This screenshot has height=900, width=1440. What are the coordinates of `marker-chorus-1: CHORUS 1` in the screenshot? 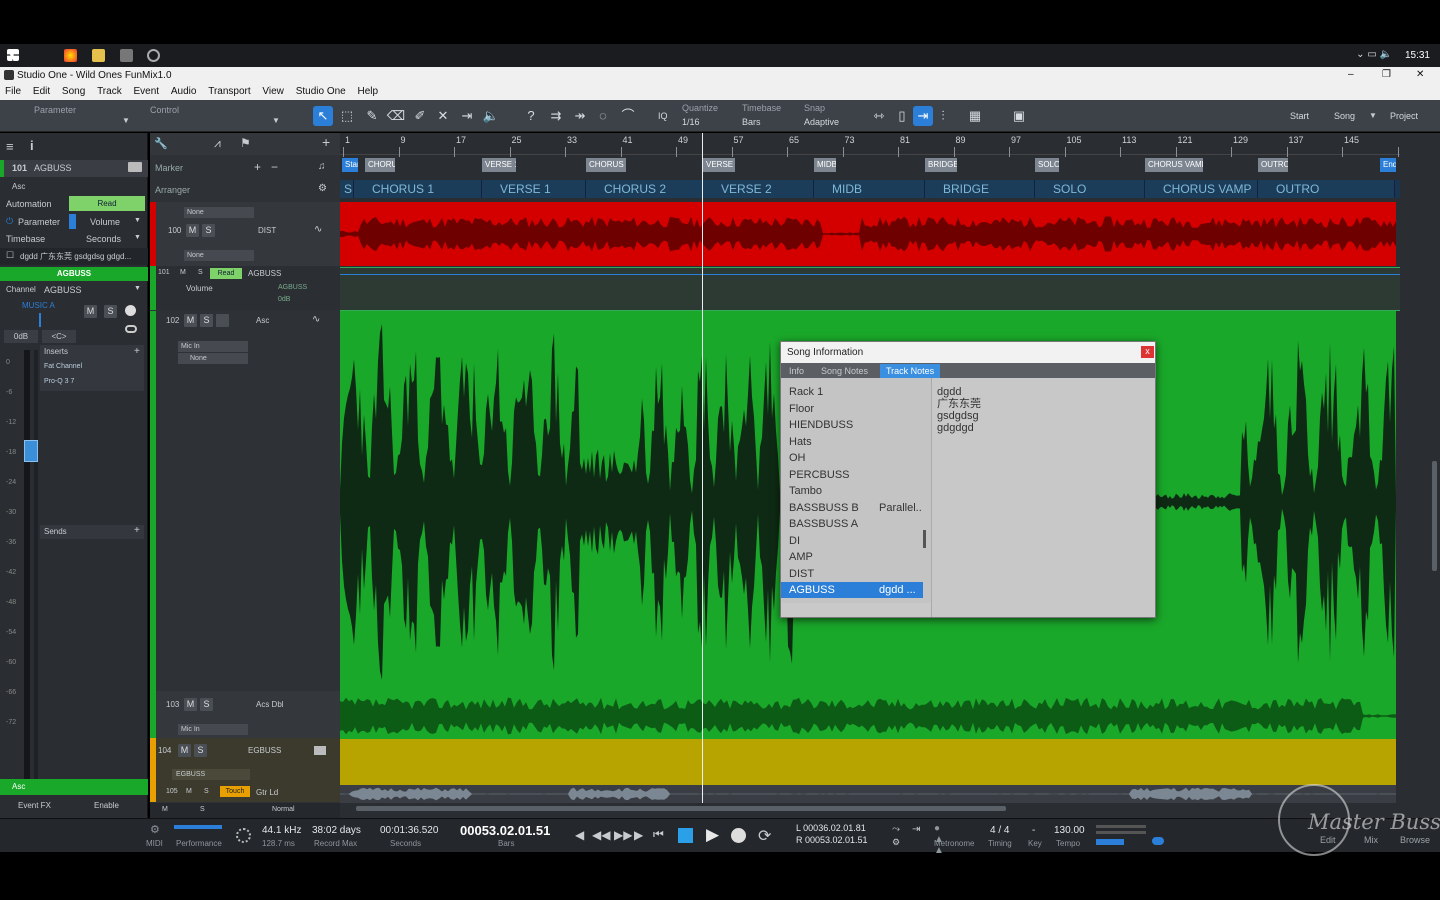 It's located at (380, 165).